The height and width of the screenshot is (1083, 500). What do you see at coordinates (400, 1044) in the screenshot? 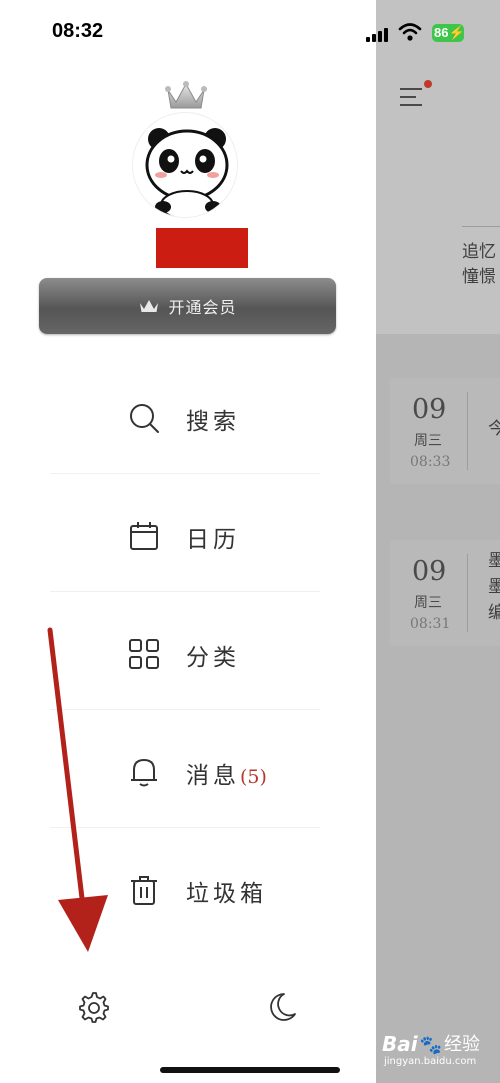
I see `watermark-brand: Bai` at bounding box center [400, 1044].